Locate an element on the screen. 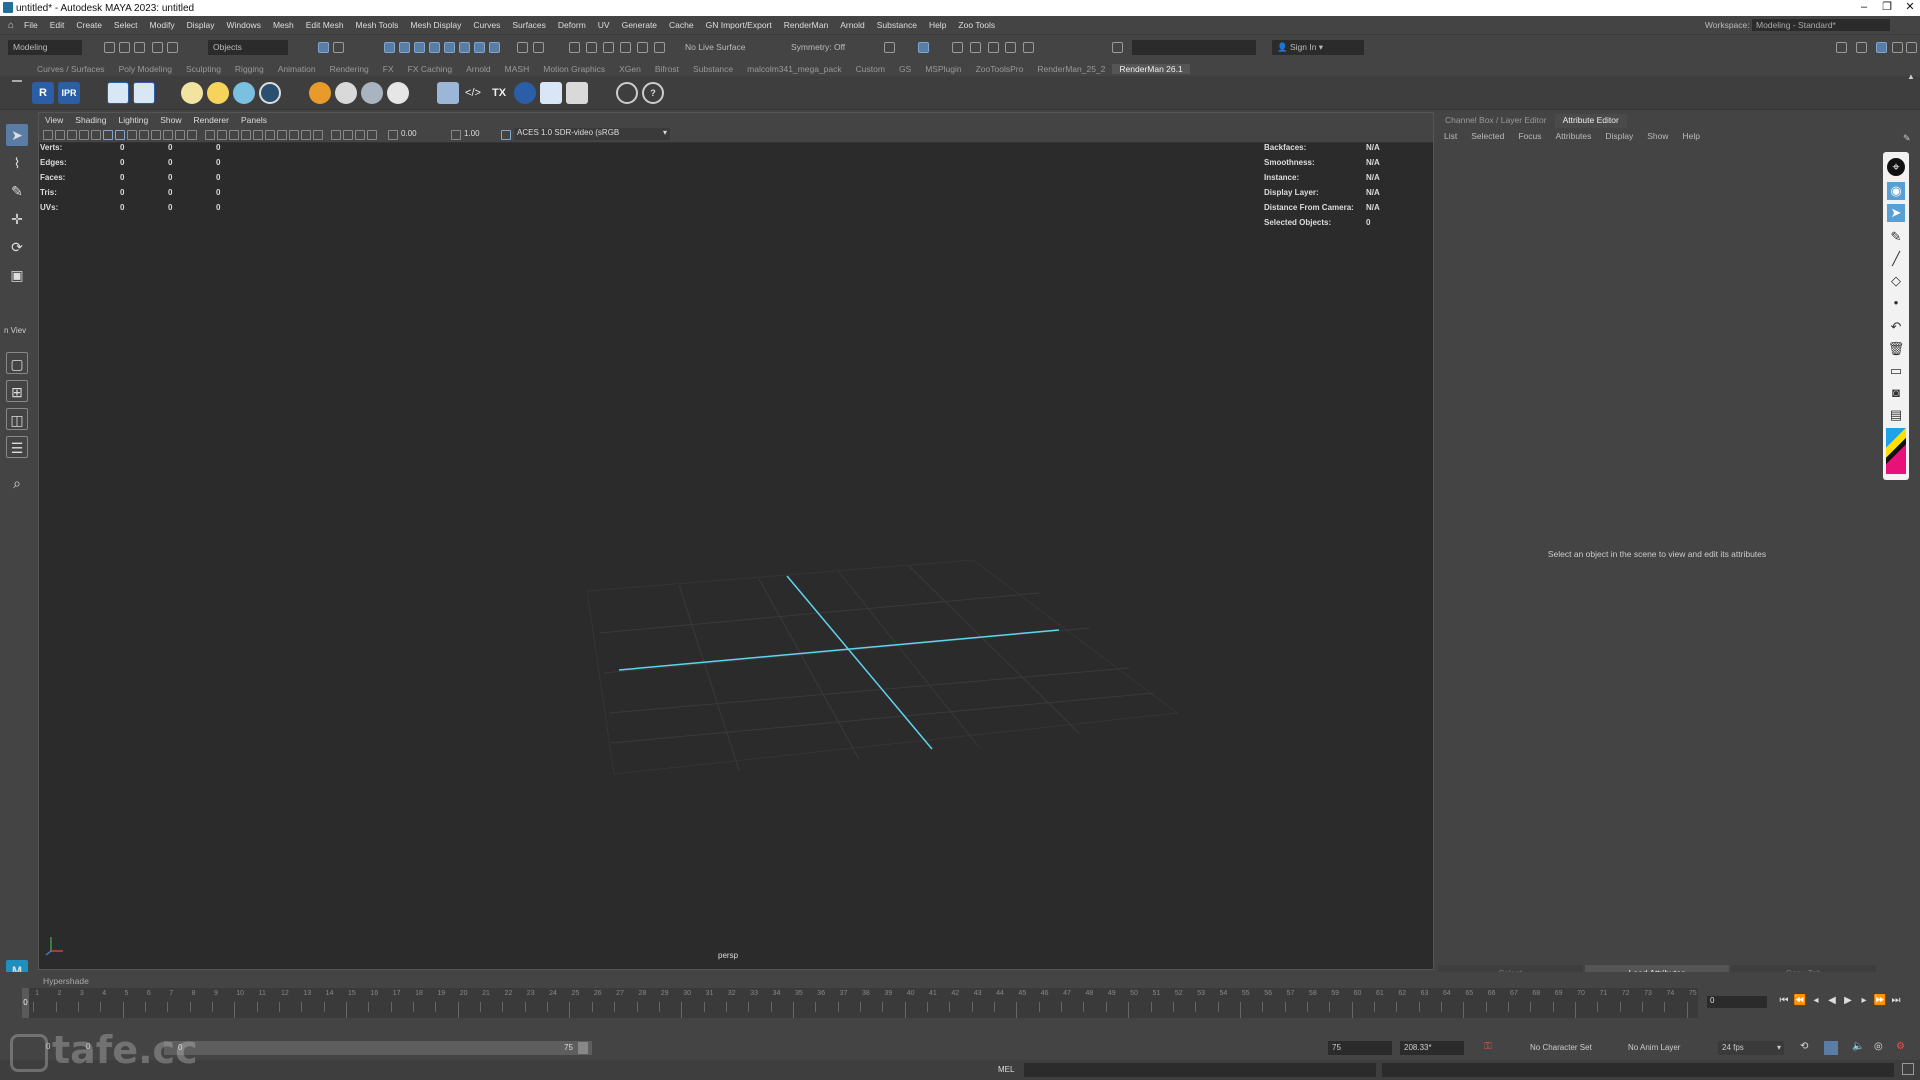 The width and height of the screenshot is (1920, 1080). shelf-tab-fx-caching: FX Caching is located at coordinates (430, 69).